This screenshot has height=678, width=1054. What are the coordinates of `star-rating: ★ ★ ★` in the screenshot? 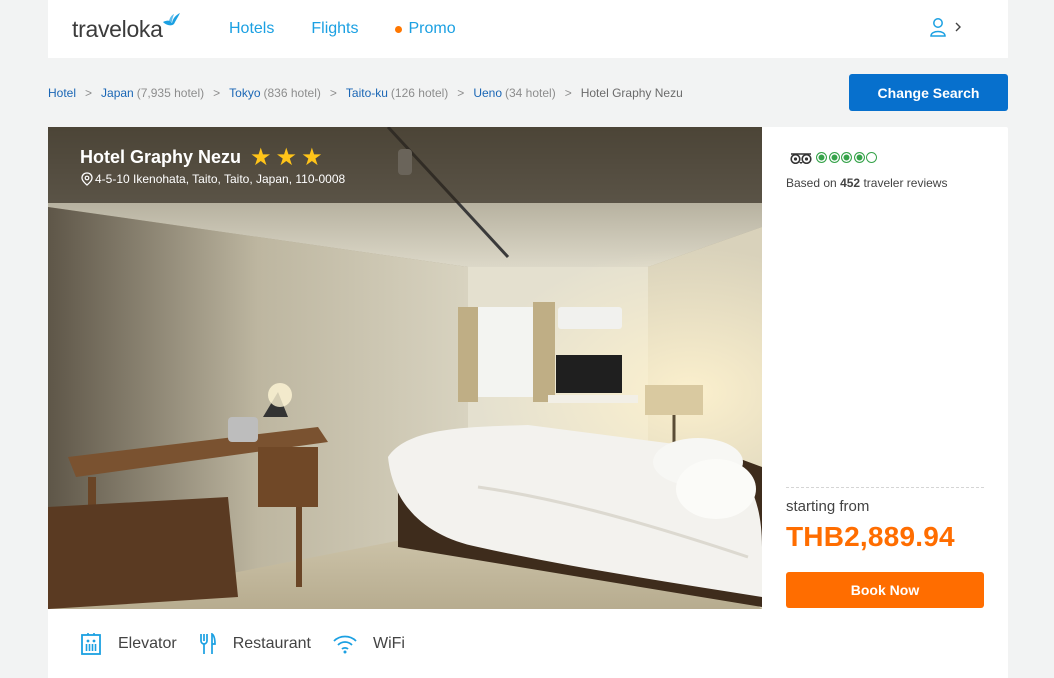 It's located at (288, 157).